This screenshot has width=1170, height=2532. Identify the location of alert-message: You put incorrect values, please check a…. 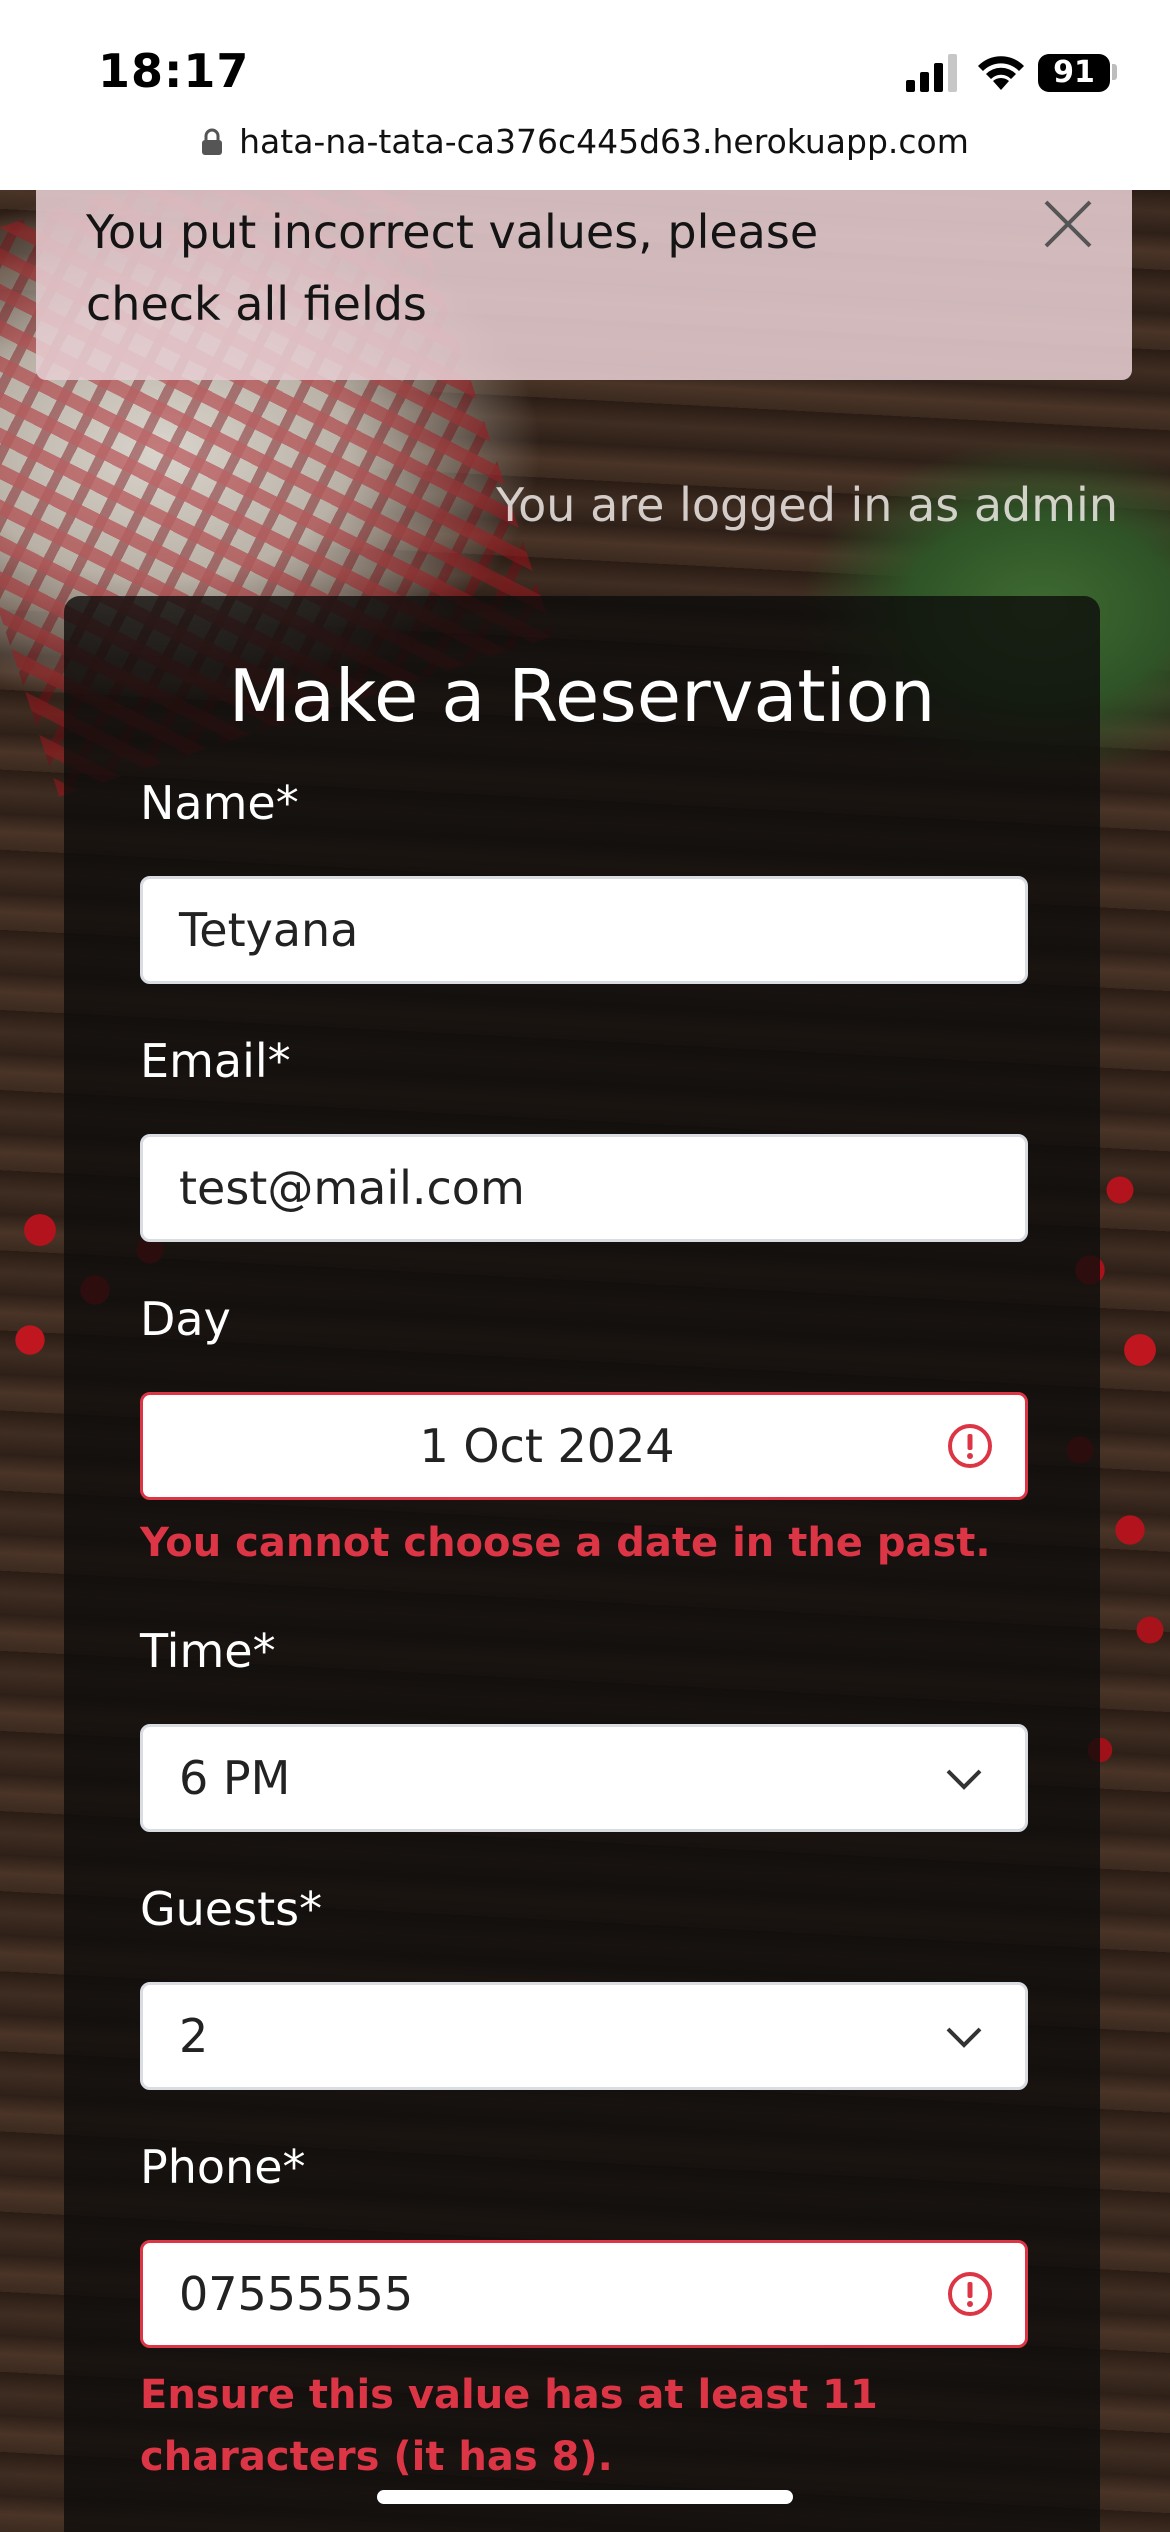
(452, 268).